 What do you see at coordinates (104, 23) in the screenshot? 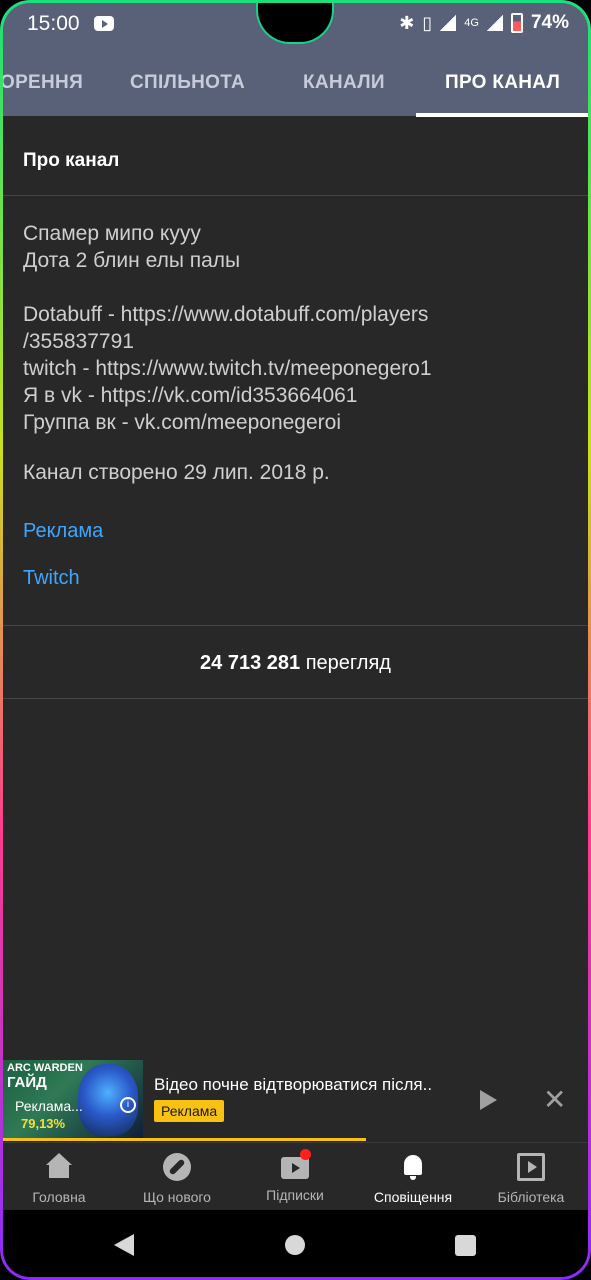
I see `youtube-icon` at bounding box center [104, 23].